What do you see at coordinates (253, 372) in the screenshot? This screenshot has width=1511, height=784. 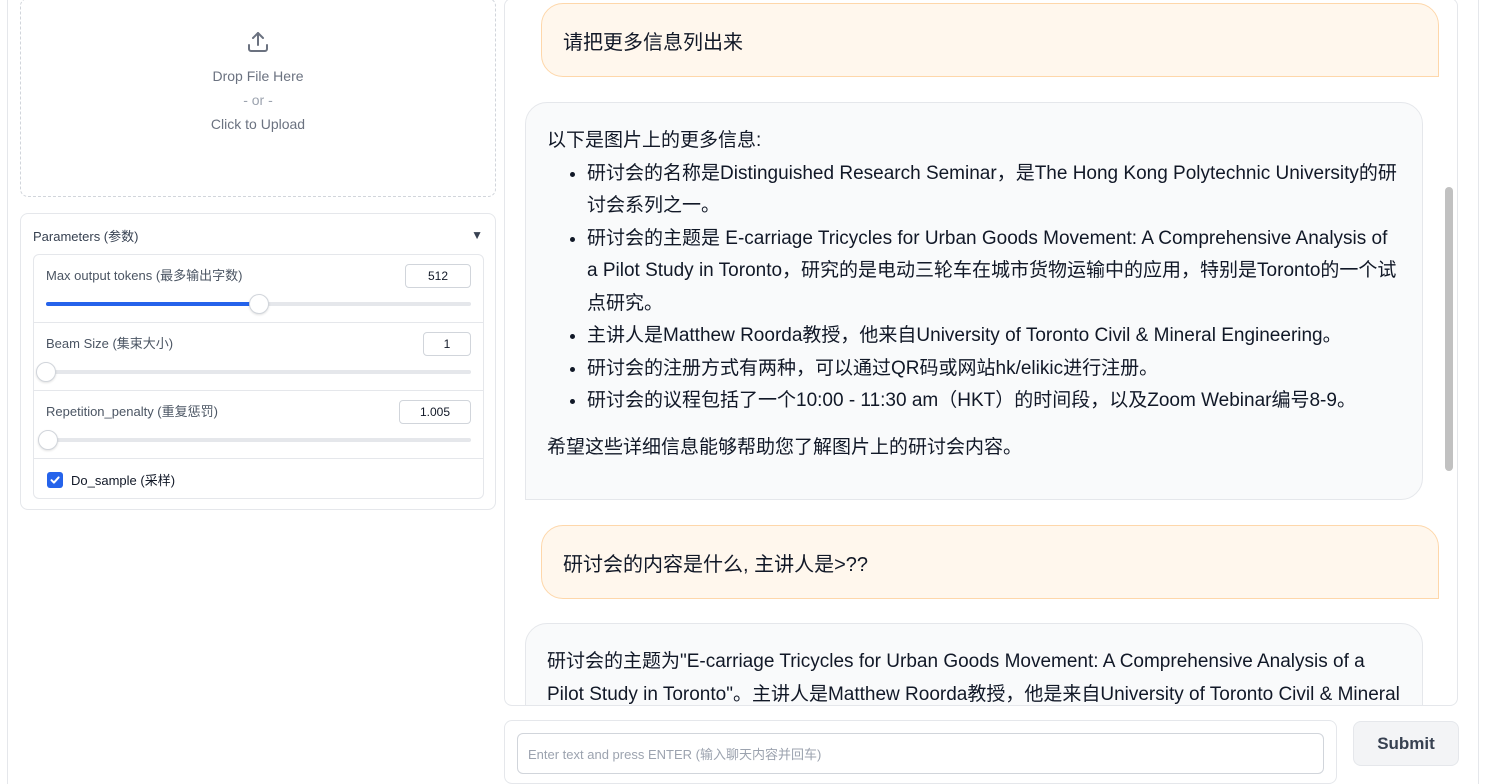 I see `beam-size-slider` at bounding box center [253, 372].